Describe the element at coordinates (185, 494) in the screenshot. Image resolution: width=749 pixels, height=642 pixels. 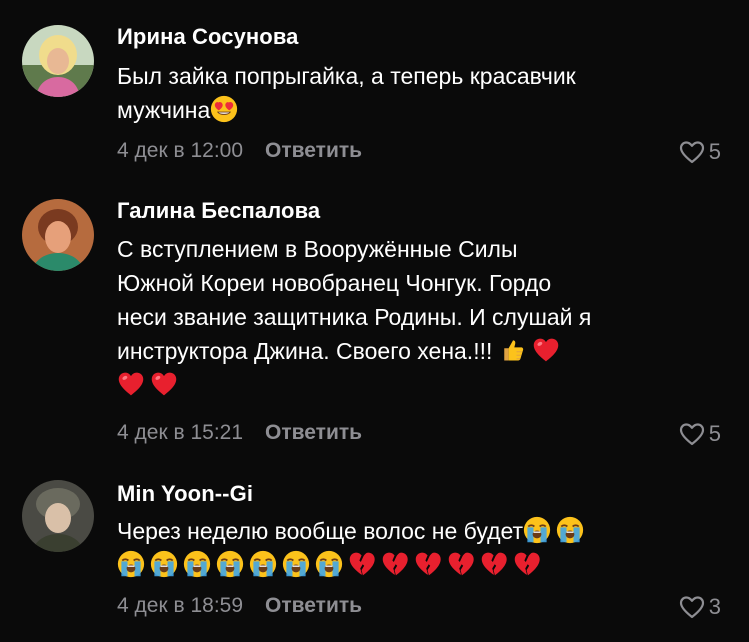
I see `comment-author: Min Yoon--Gi` at that location.